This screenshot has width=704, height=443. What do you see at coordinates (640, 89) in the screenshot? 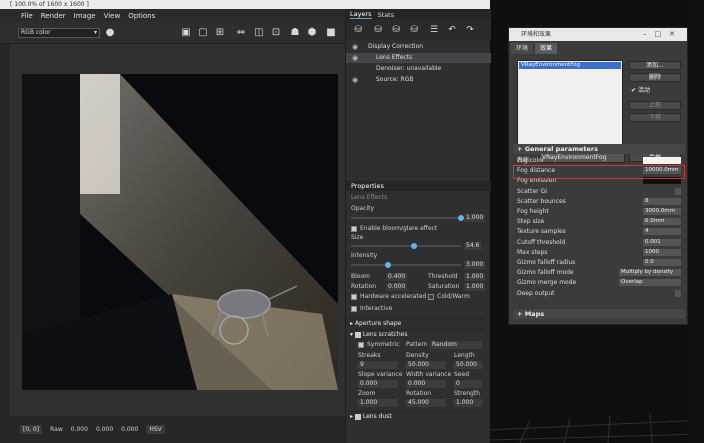
I see `active-checkbox: ✔ 活动` at bounding box center [640, 89].